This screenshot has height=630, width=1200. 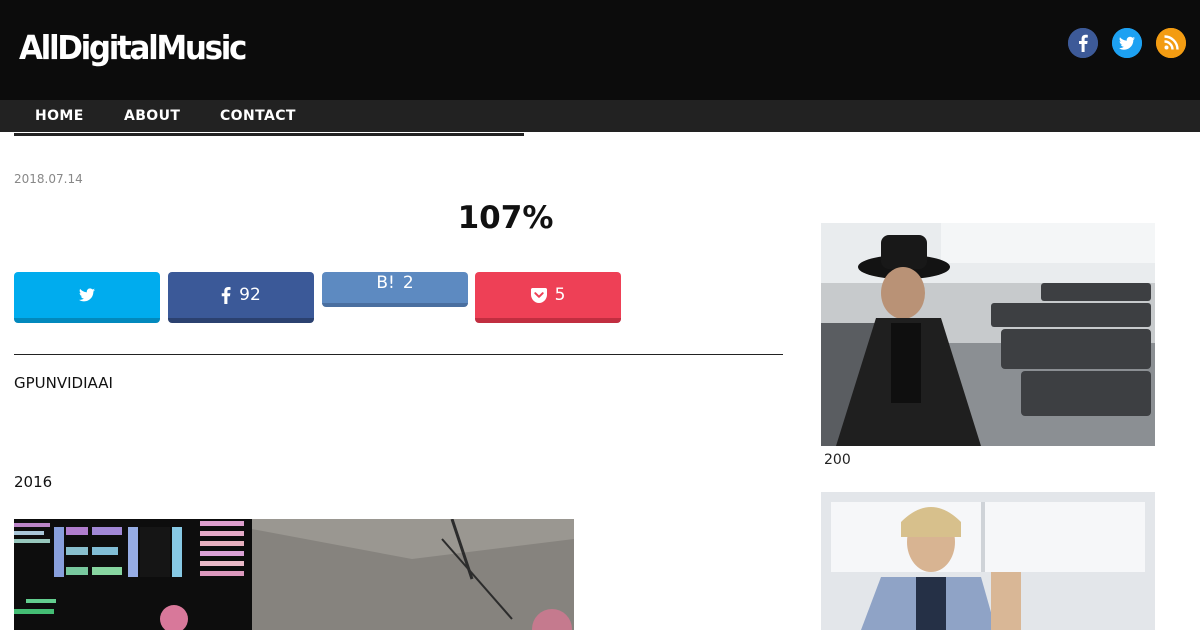 What do you see at coordinates (133, 574) in the screenshot?
I see `stage-screen` at bounding box center [133, 574].